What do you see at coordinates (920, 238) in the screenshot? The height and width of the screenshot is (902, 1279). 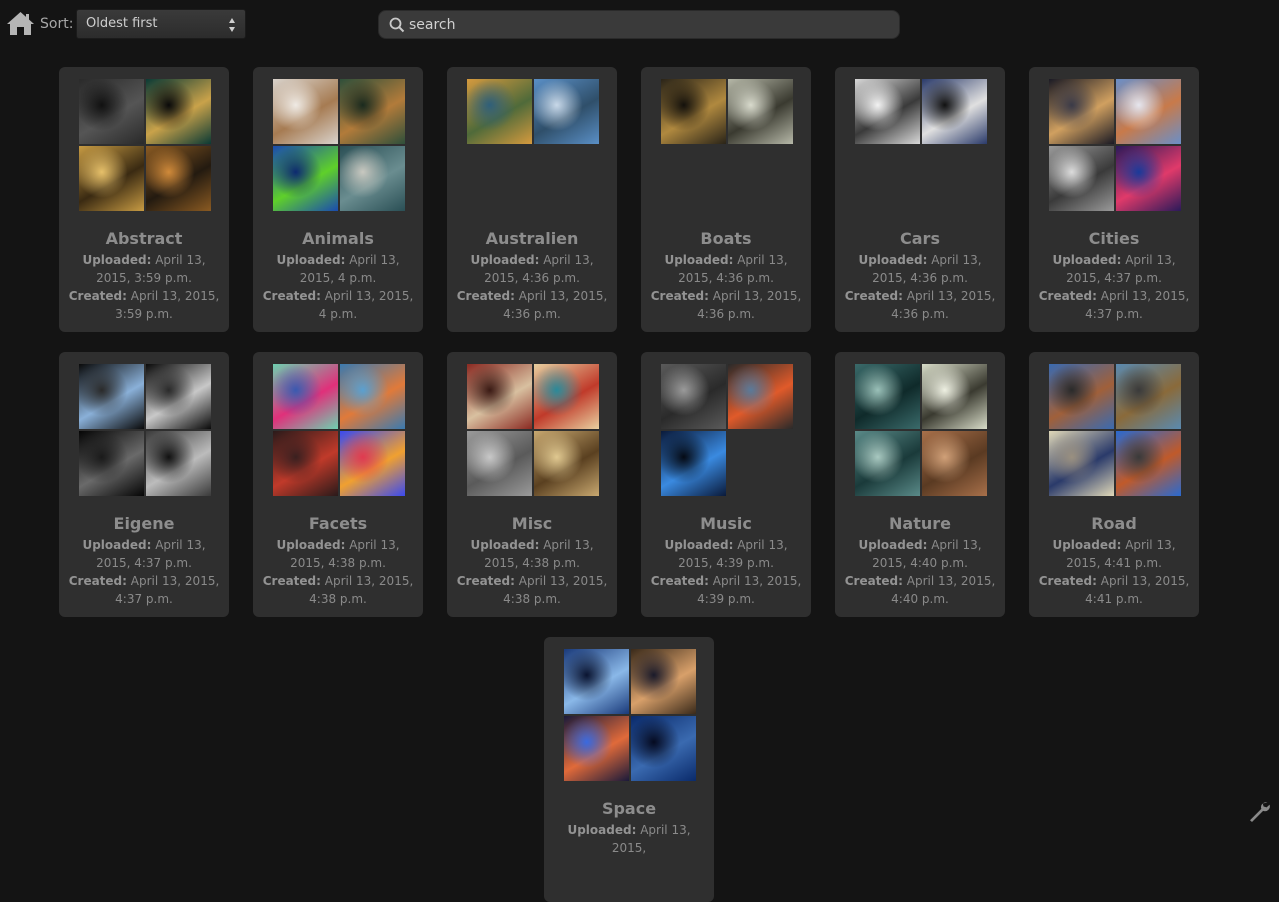 I see `album-title: Cars` at bounding box center [920, 238].